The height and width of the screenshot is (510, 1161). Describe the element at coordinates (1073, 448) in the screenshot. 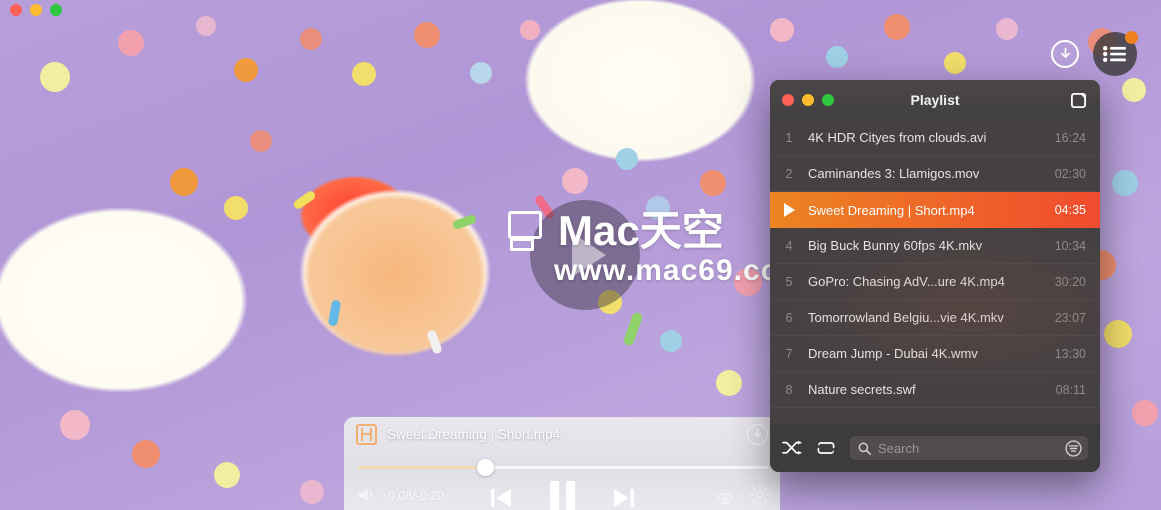

I see `filter-icon` at that location.